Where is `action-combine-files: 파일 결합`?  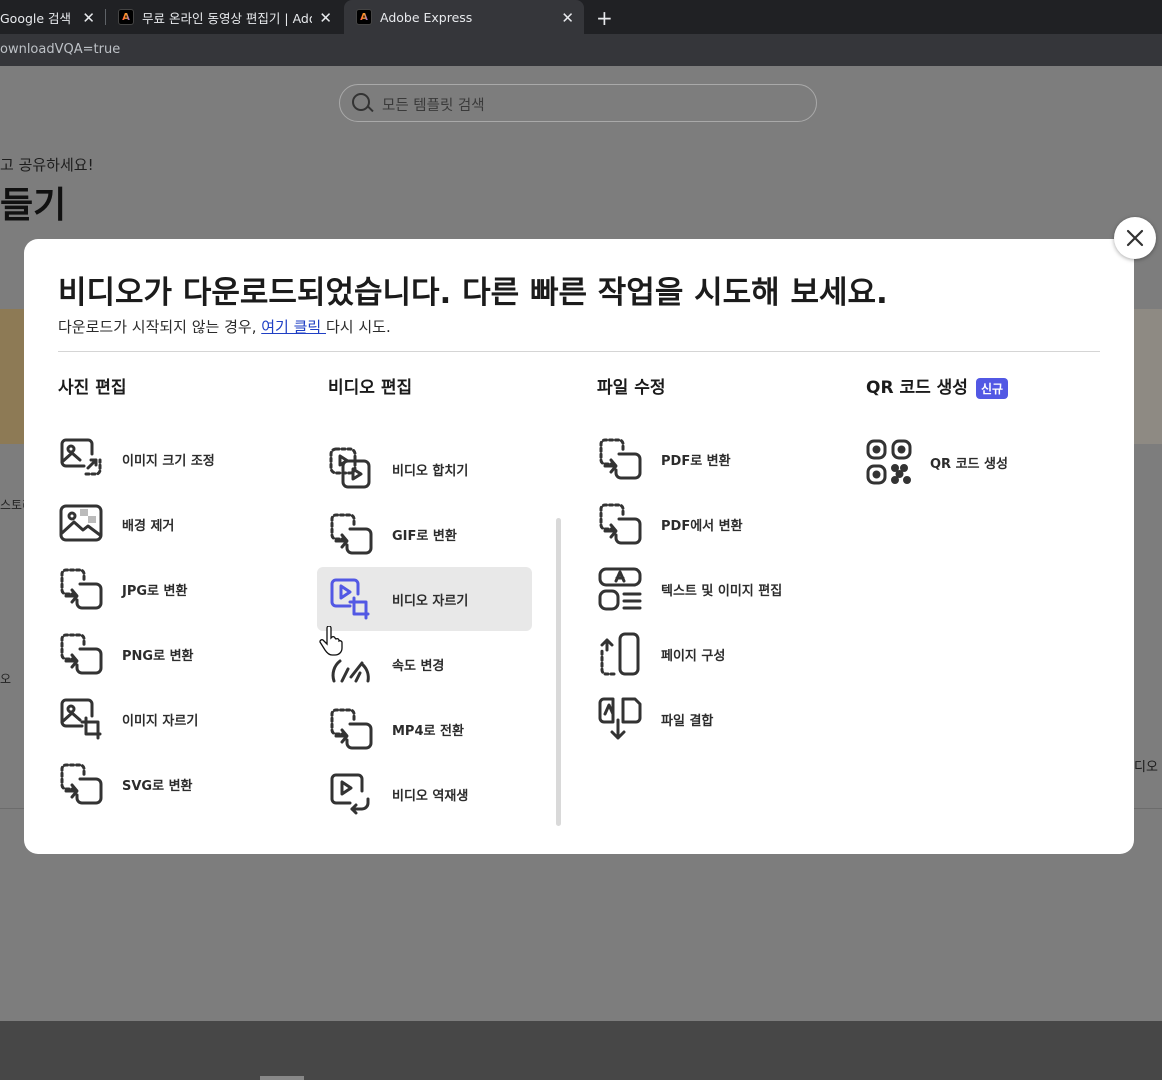 action-combine-files: 파일 결합 is located at coordinates (655, 719).